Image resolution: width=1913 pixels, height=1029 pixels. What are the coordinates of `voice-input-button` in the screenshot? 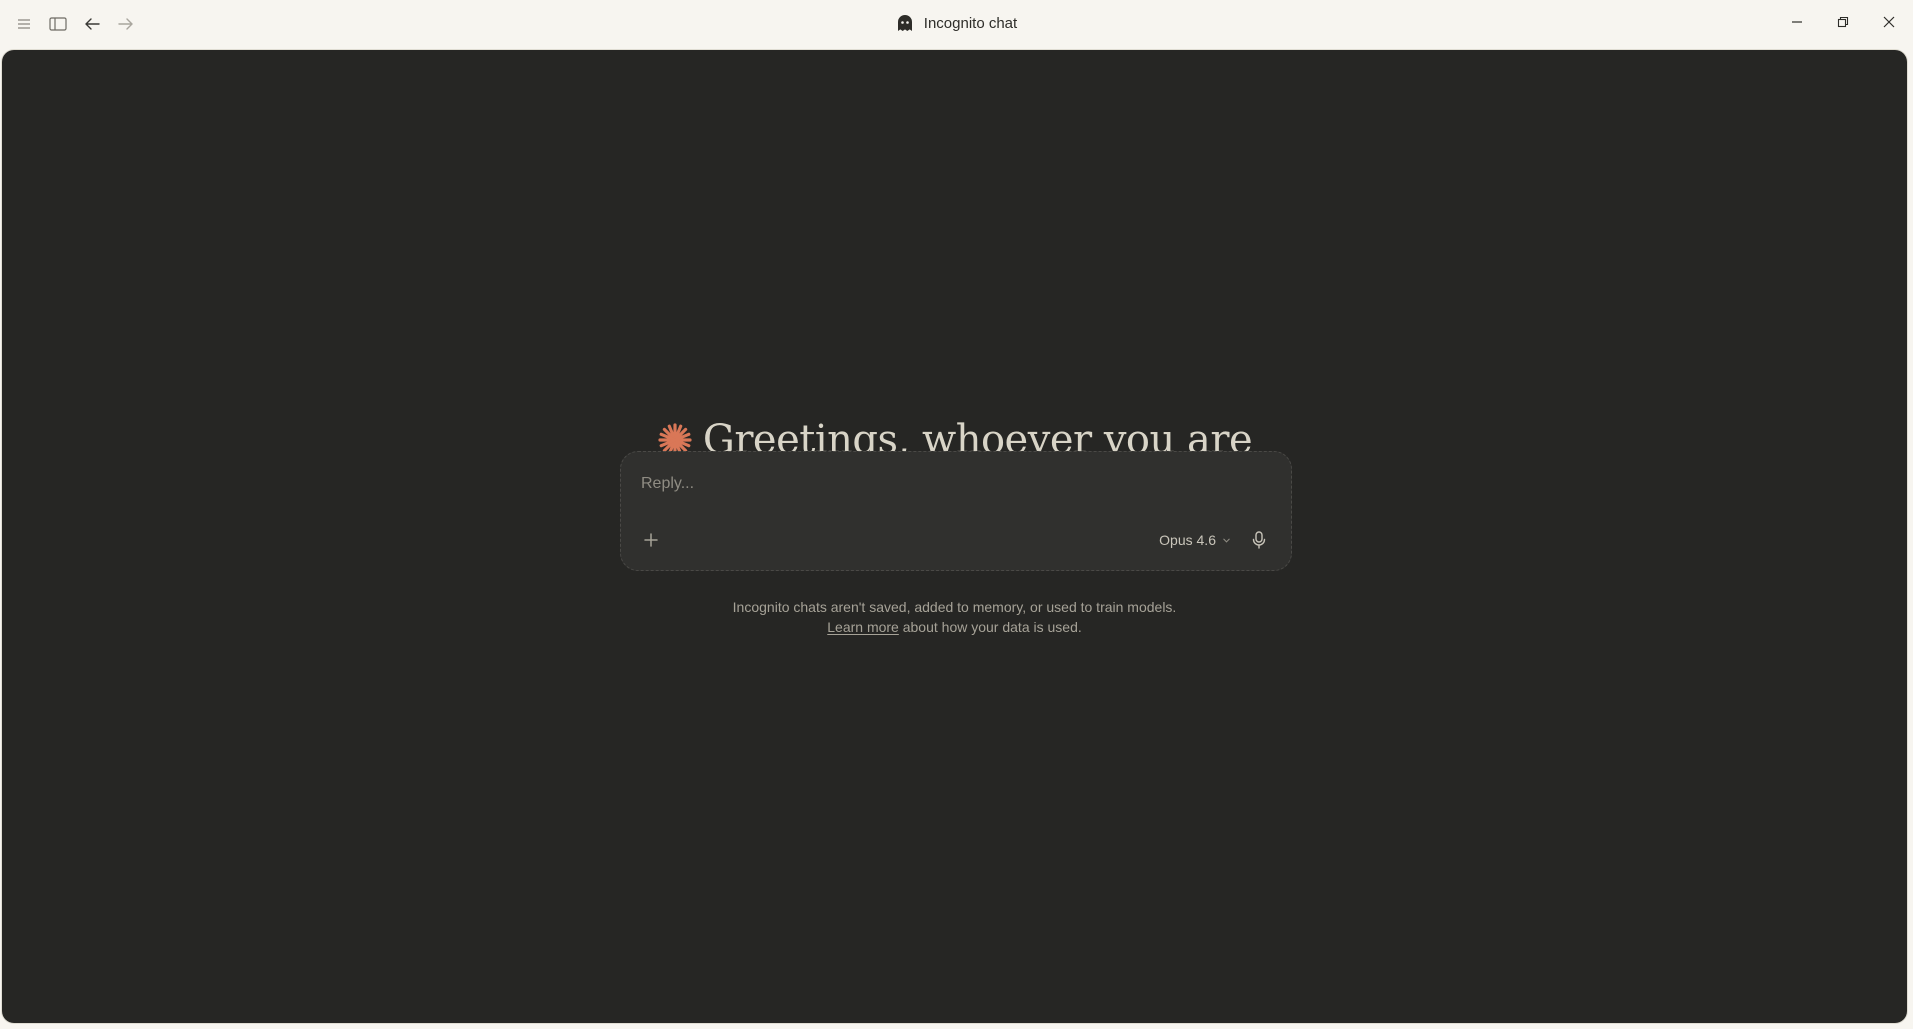 It's located at (1259, 540).